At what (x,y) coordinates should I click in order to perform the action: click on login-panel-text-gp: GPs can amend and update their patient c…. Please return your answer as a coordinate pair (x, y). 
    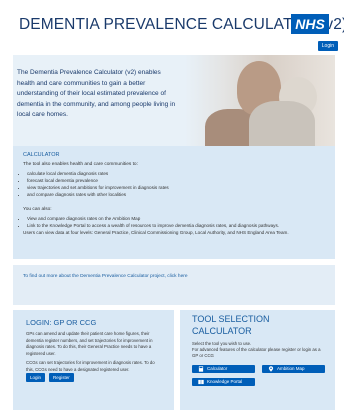
    Looking at the image, I should click on (89, 343).